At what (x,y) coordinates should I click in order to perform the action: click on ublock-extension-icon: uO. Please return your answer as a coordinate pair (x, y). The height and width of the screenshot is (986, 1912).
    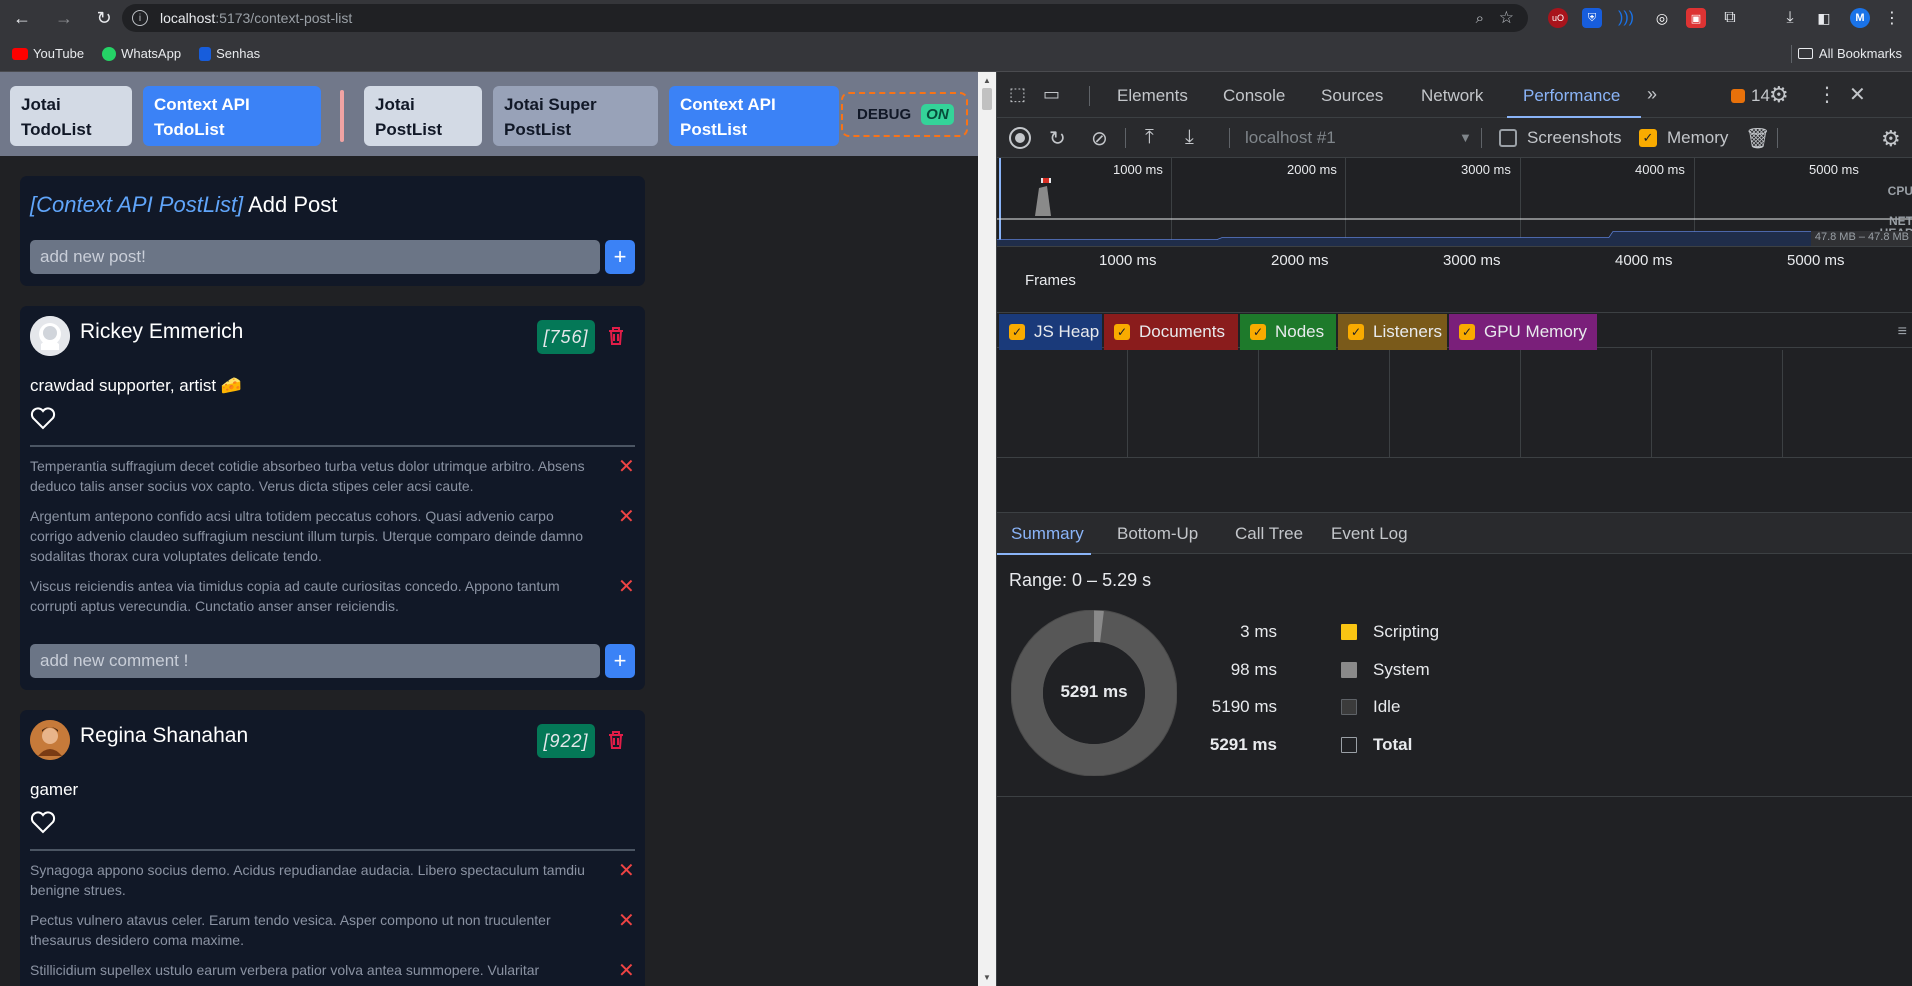
    Looking at the image, I should click on (1558, 18).